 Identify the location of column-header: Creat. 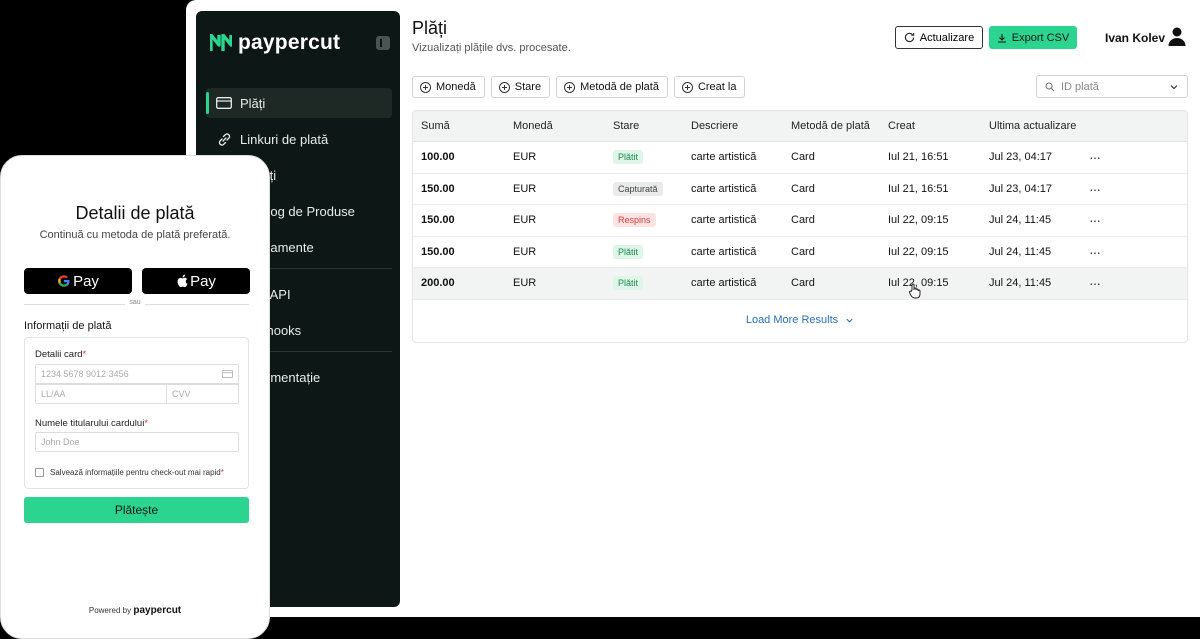
(938, 126).